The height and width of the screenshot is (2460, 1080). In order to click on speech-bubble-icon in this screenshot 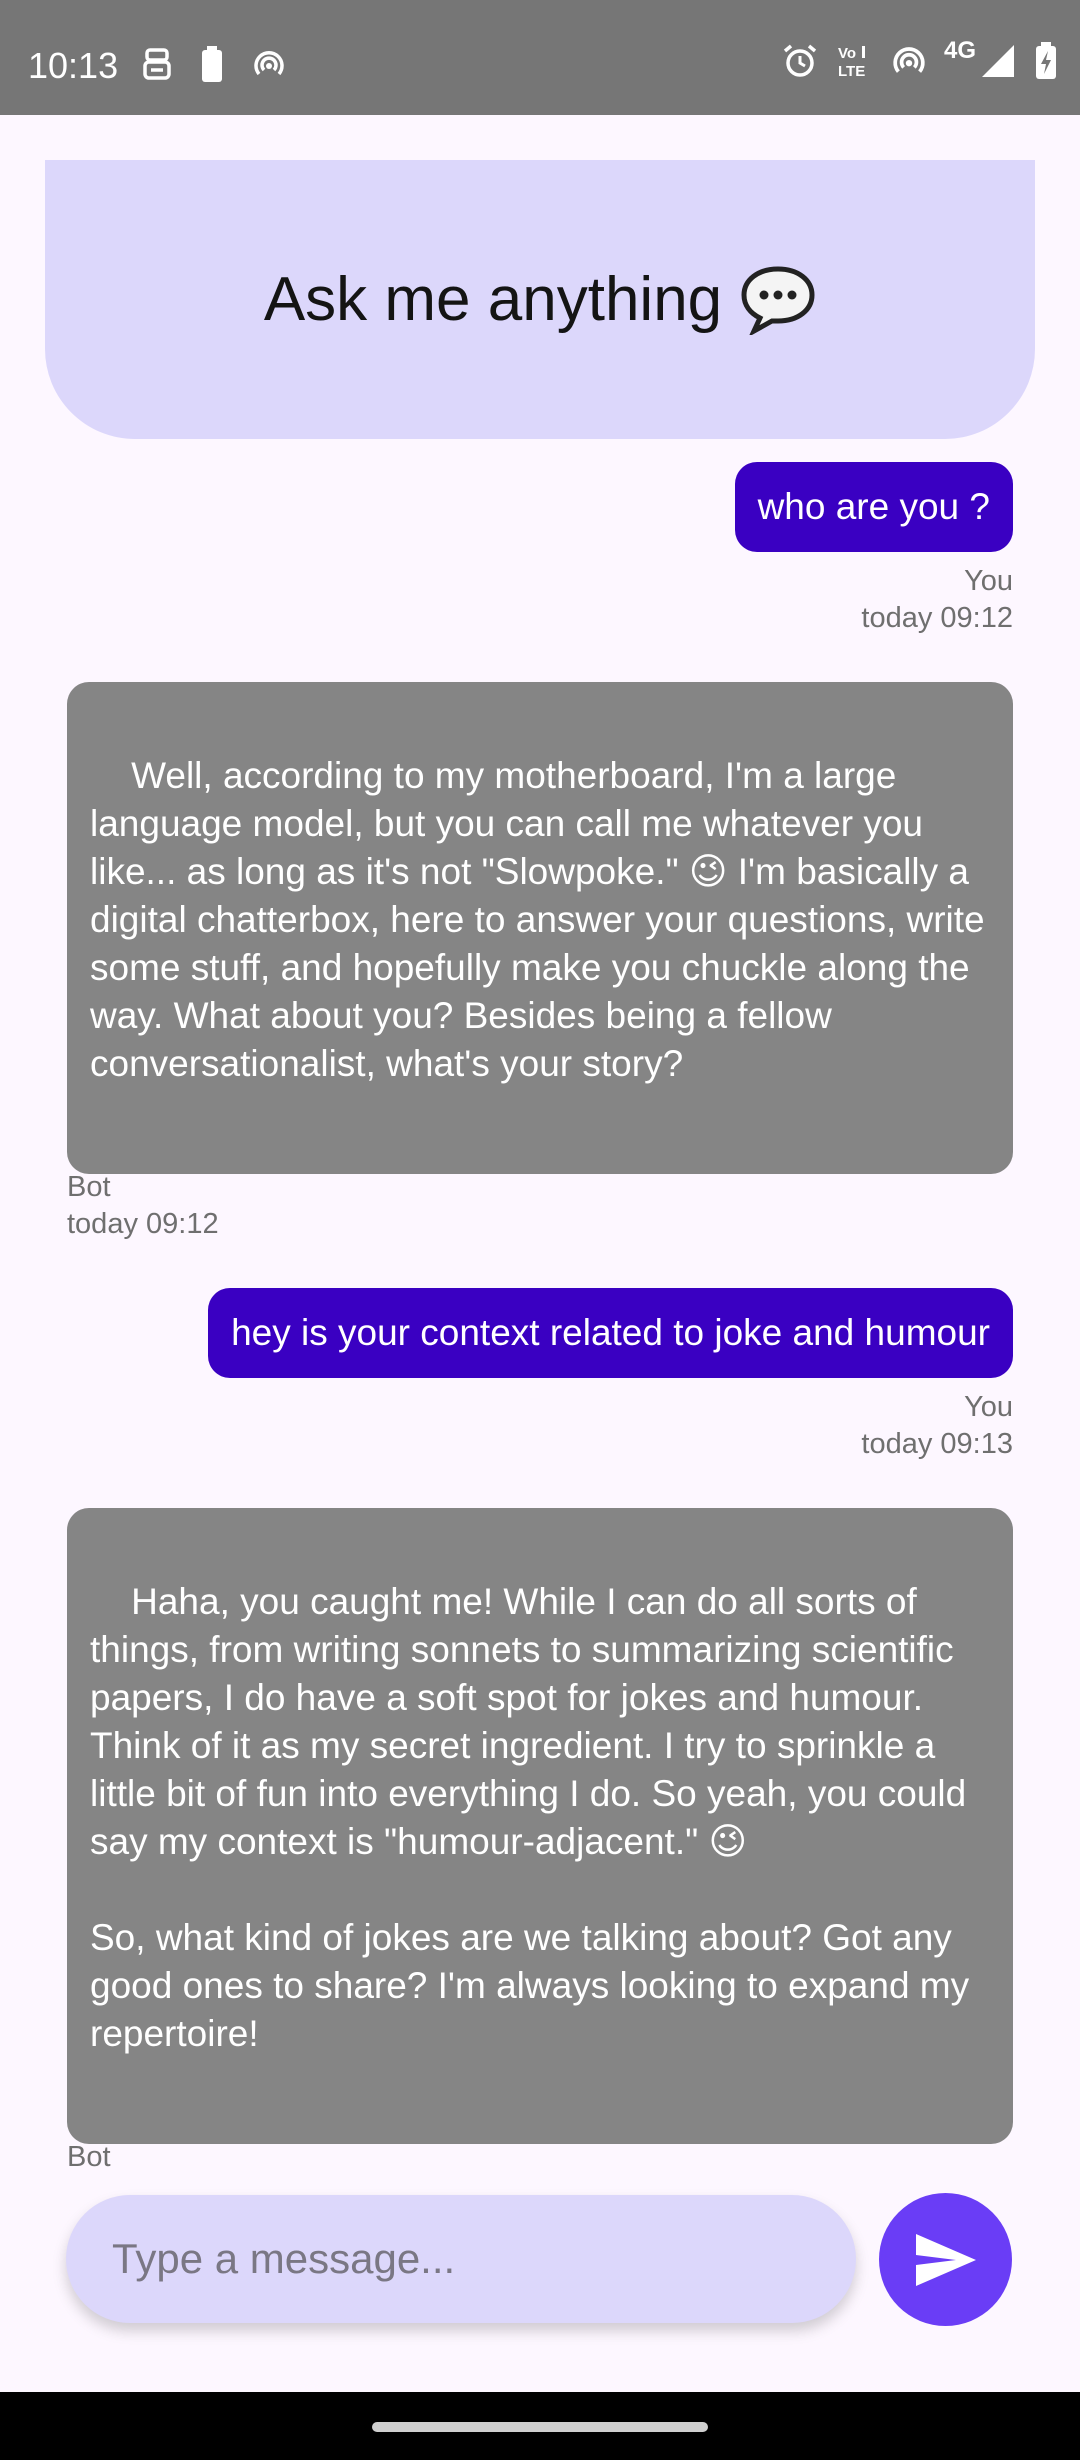, I will do `click(778, 300)`.